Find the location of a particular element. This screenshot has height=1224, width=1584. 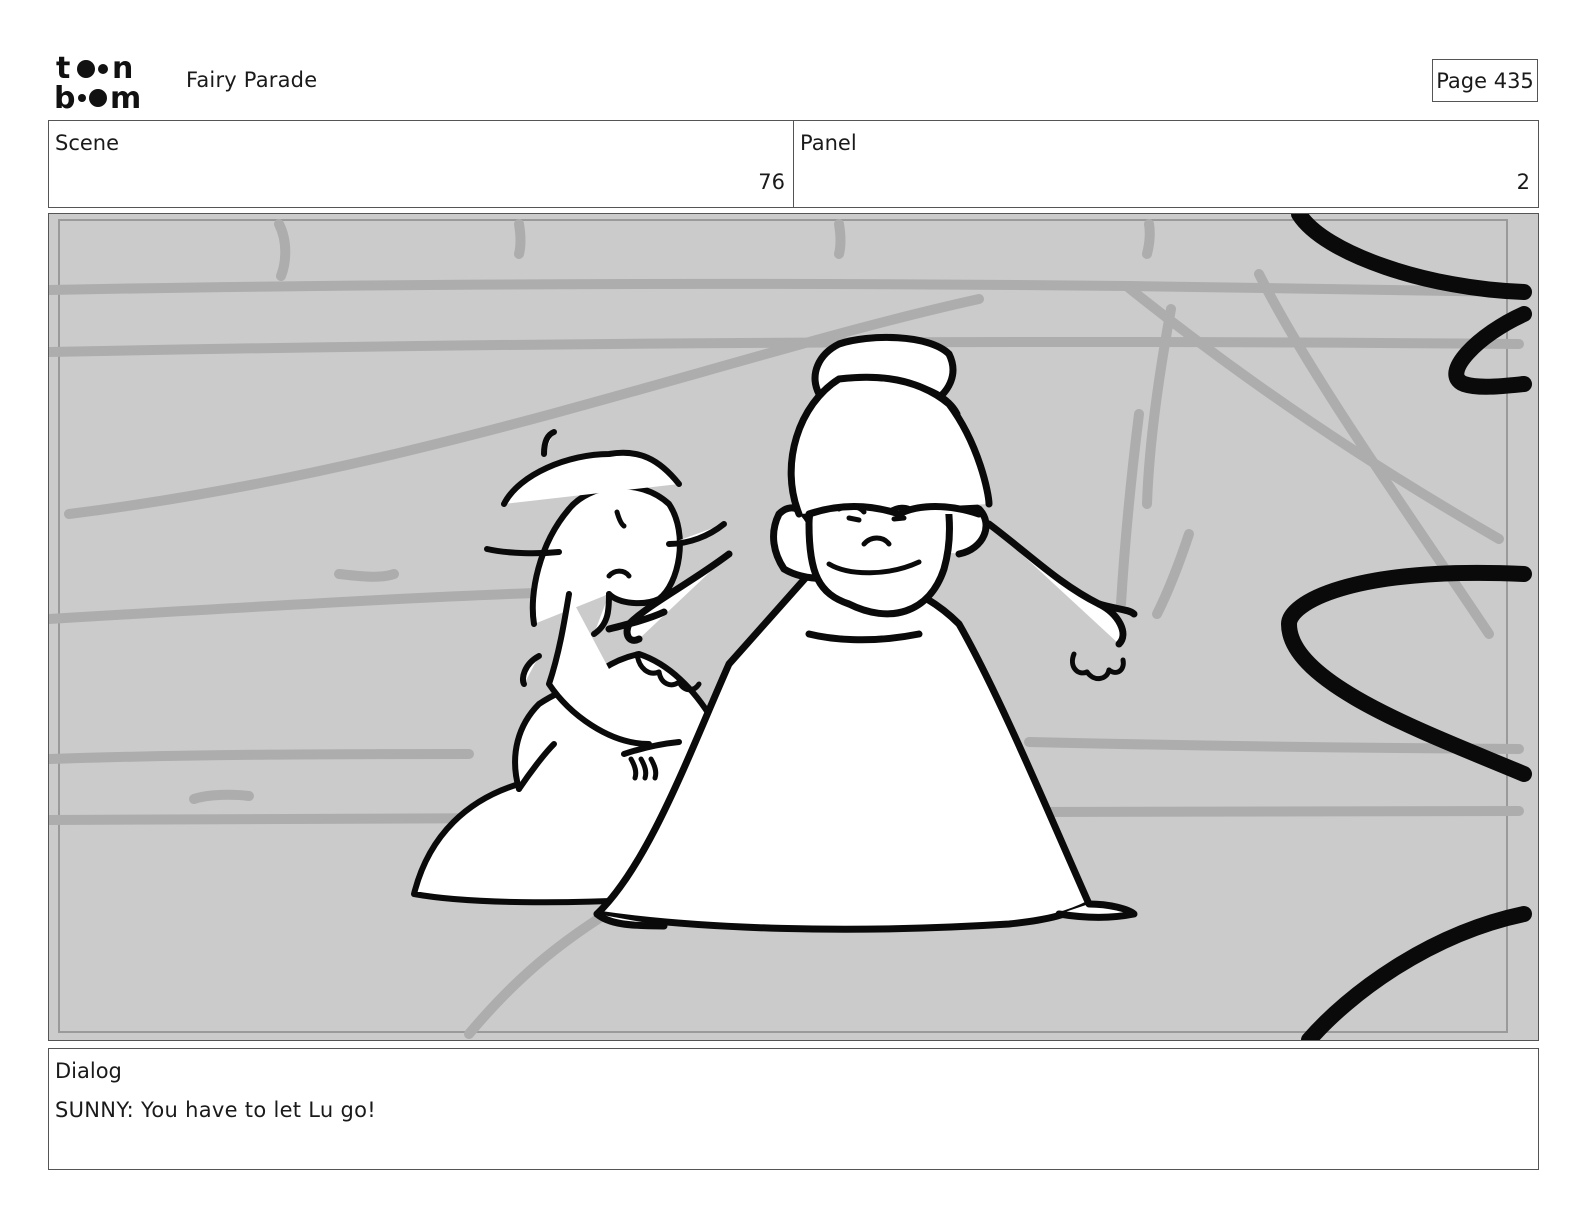

scene-cell: Scene 76 is located at coordinates (421, 164).